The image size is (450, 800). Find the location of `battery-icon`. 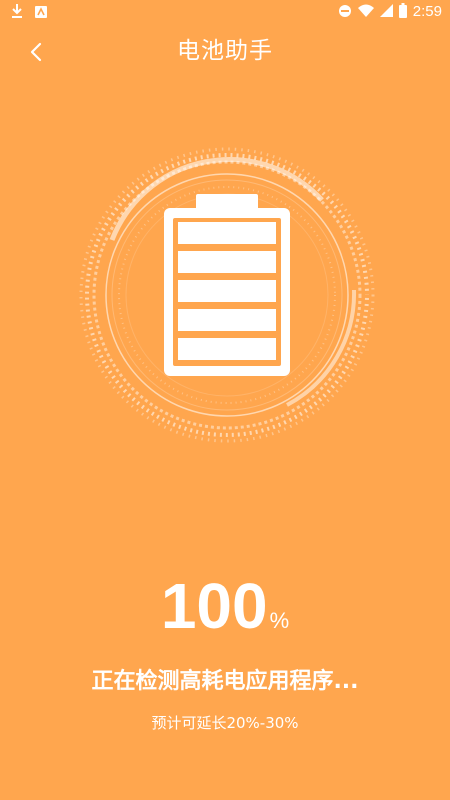

battery-icon is located at coordinates (402, 12).